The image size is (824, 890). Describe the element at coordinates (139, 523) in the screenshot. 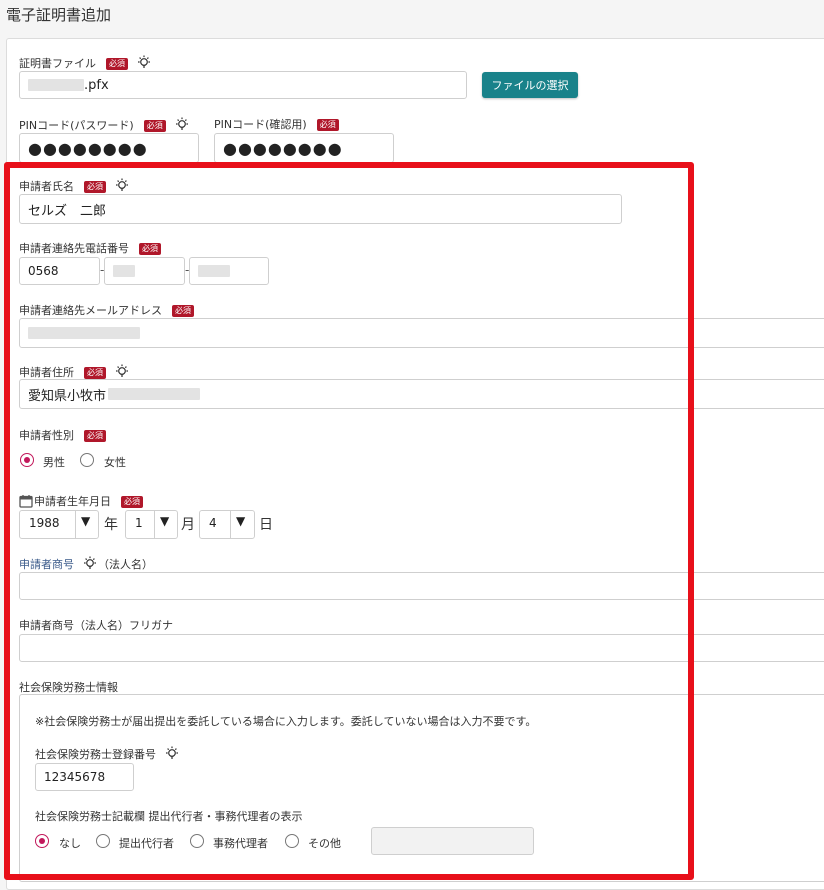

I see `birth-month-value: 1` at that location.